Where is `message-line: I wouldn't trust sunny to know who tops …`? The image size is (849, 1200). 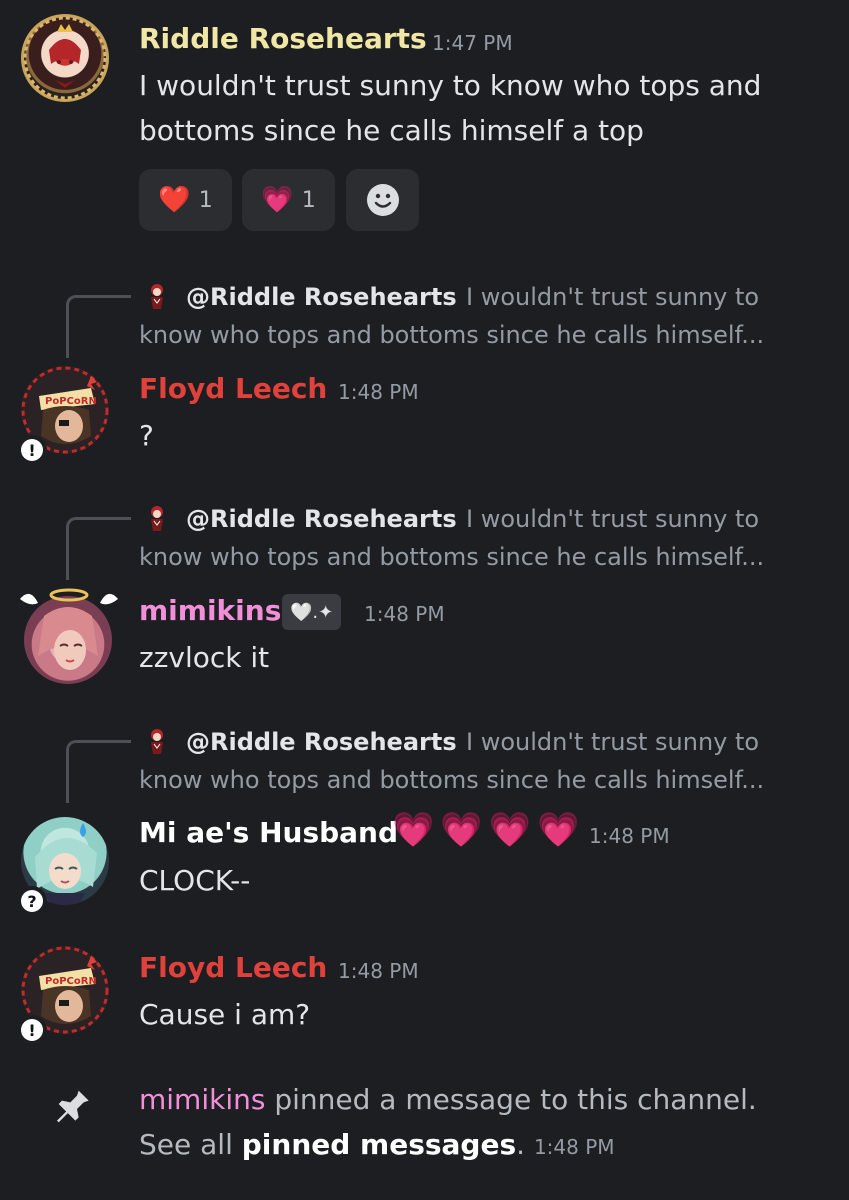
message-line: I wouldn't trust sunny to know who tops … is located at coordinates (450, 85).